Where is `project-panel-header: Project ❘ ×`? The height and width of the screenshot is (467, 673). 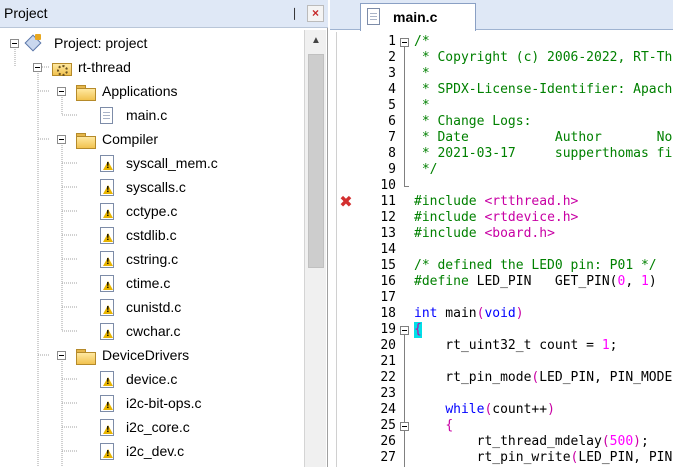 project-panel-header: Project ❘ × is located at coordinates (164, 14).